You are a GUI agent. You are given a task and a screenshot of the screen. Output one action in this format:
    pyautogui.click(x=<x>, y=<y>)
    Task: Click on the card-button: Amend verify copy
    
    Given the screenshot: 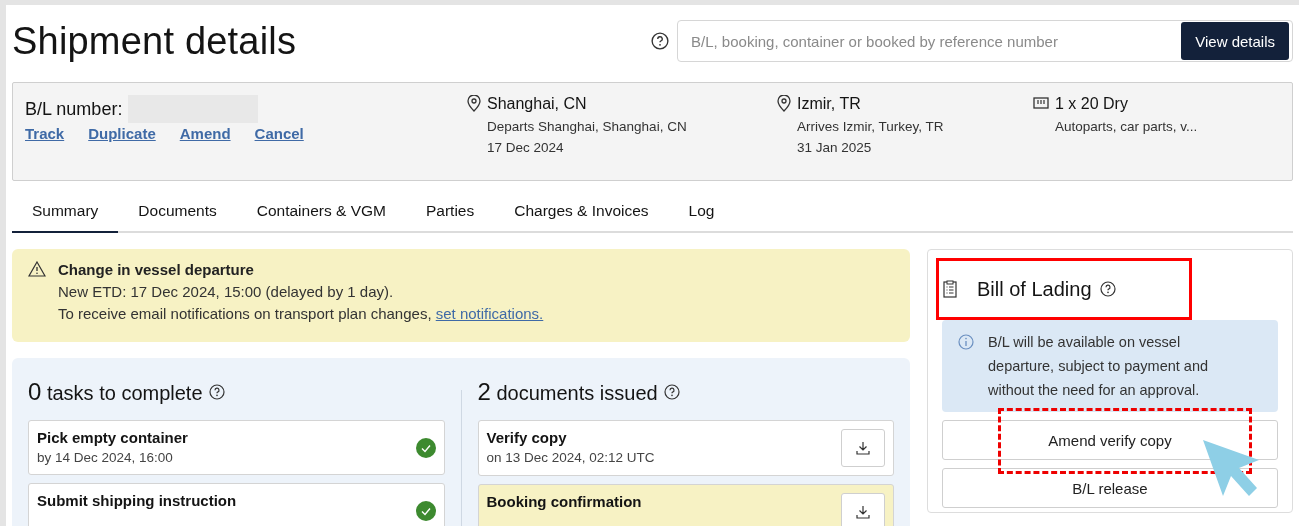 What is the action you would take?
    pyautogui.click(x=1110, y=440)
    